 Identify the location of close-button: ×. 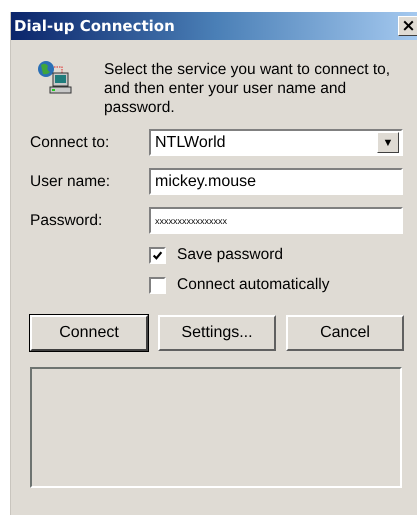
(407, 26).